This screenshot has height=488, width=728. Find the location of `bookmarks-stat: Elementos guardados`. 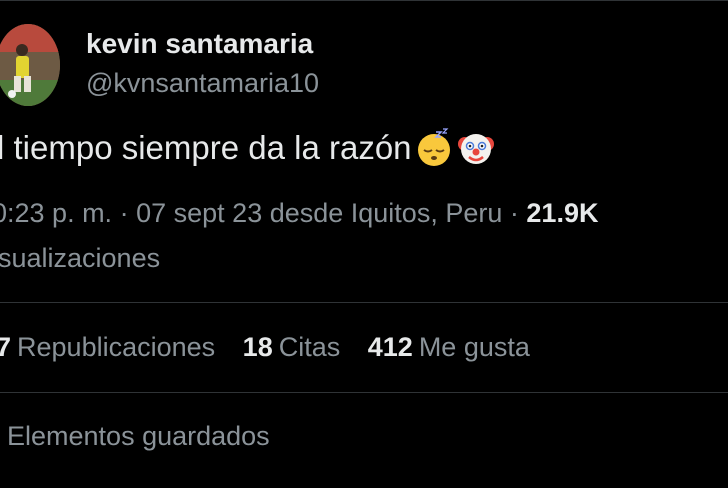

bookmarks-stat: Elementos guardados is located at coordinates (138, 436).